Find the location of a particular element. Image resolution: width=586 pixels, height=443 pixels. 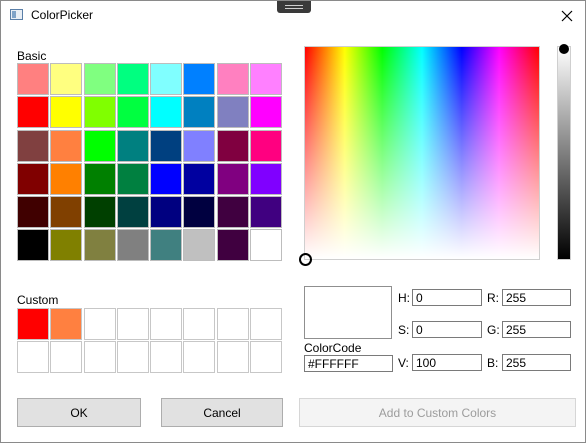

basic-colors-label: Basic is located at coordinates (32, 56).